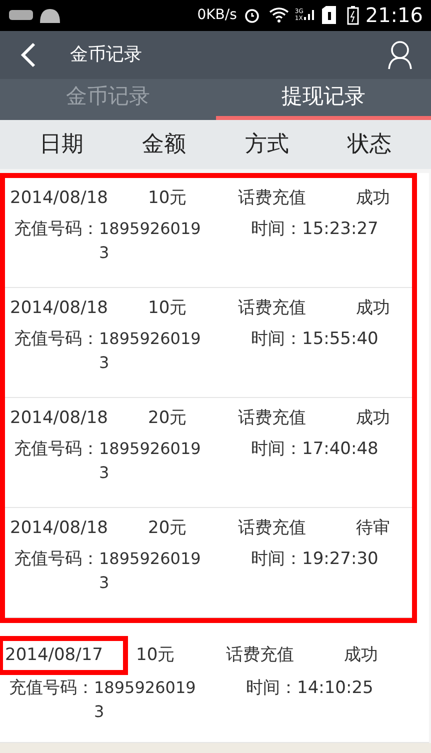 The height and width of the screenshot is (753, 431). What do you see at coordinates (309, 15) in the screenshot?
I see `signal-icon` at bounding box center [309, 15].